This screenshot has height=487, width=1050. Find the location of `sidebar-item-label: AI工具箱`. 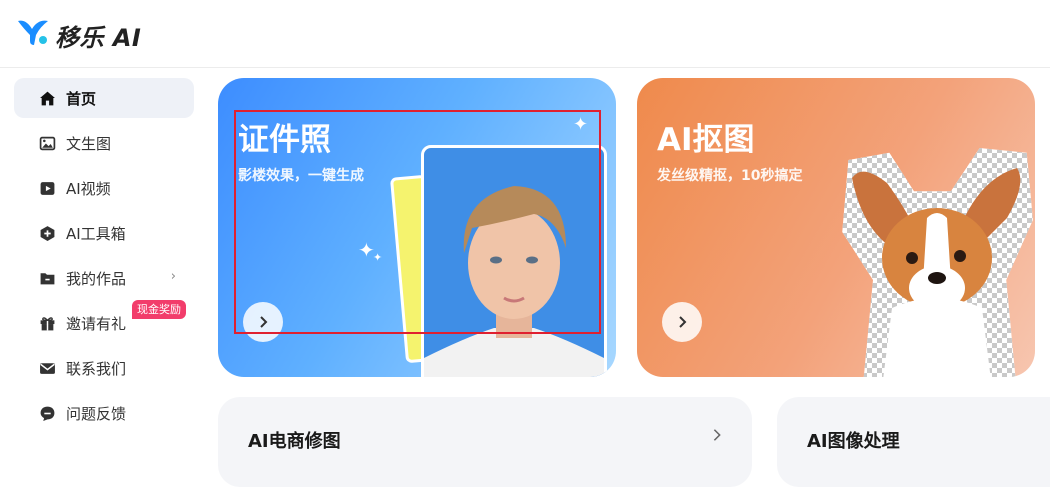

sidebar-item-label: AI工具箱 is located at coordinates (96, 233).